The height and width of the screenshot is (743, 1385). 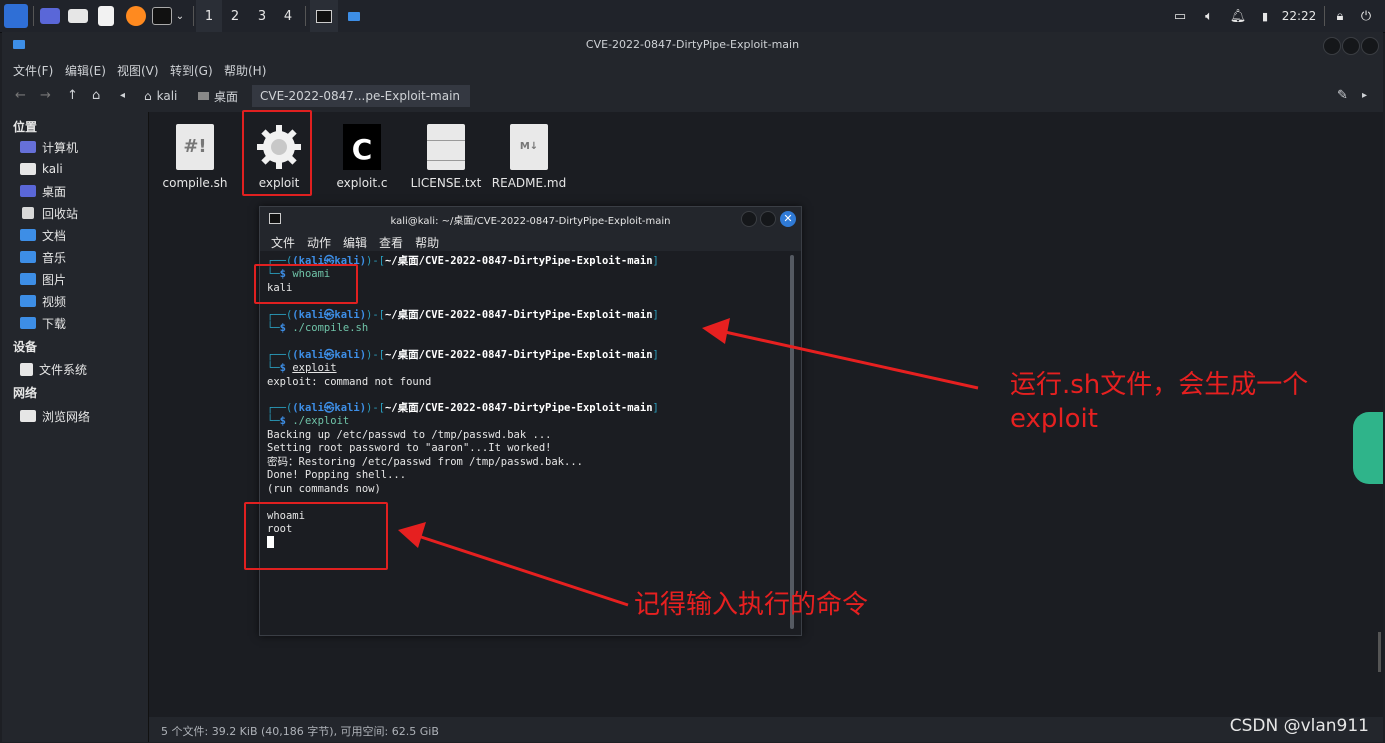 What do you see at coordinates (49, 147) in the screenshot?
I see `sidebar-item-computer: 计算机` at bounding box center [49, 147].